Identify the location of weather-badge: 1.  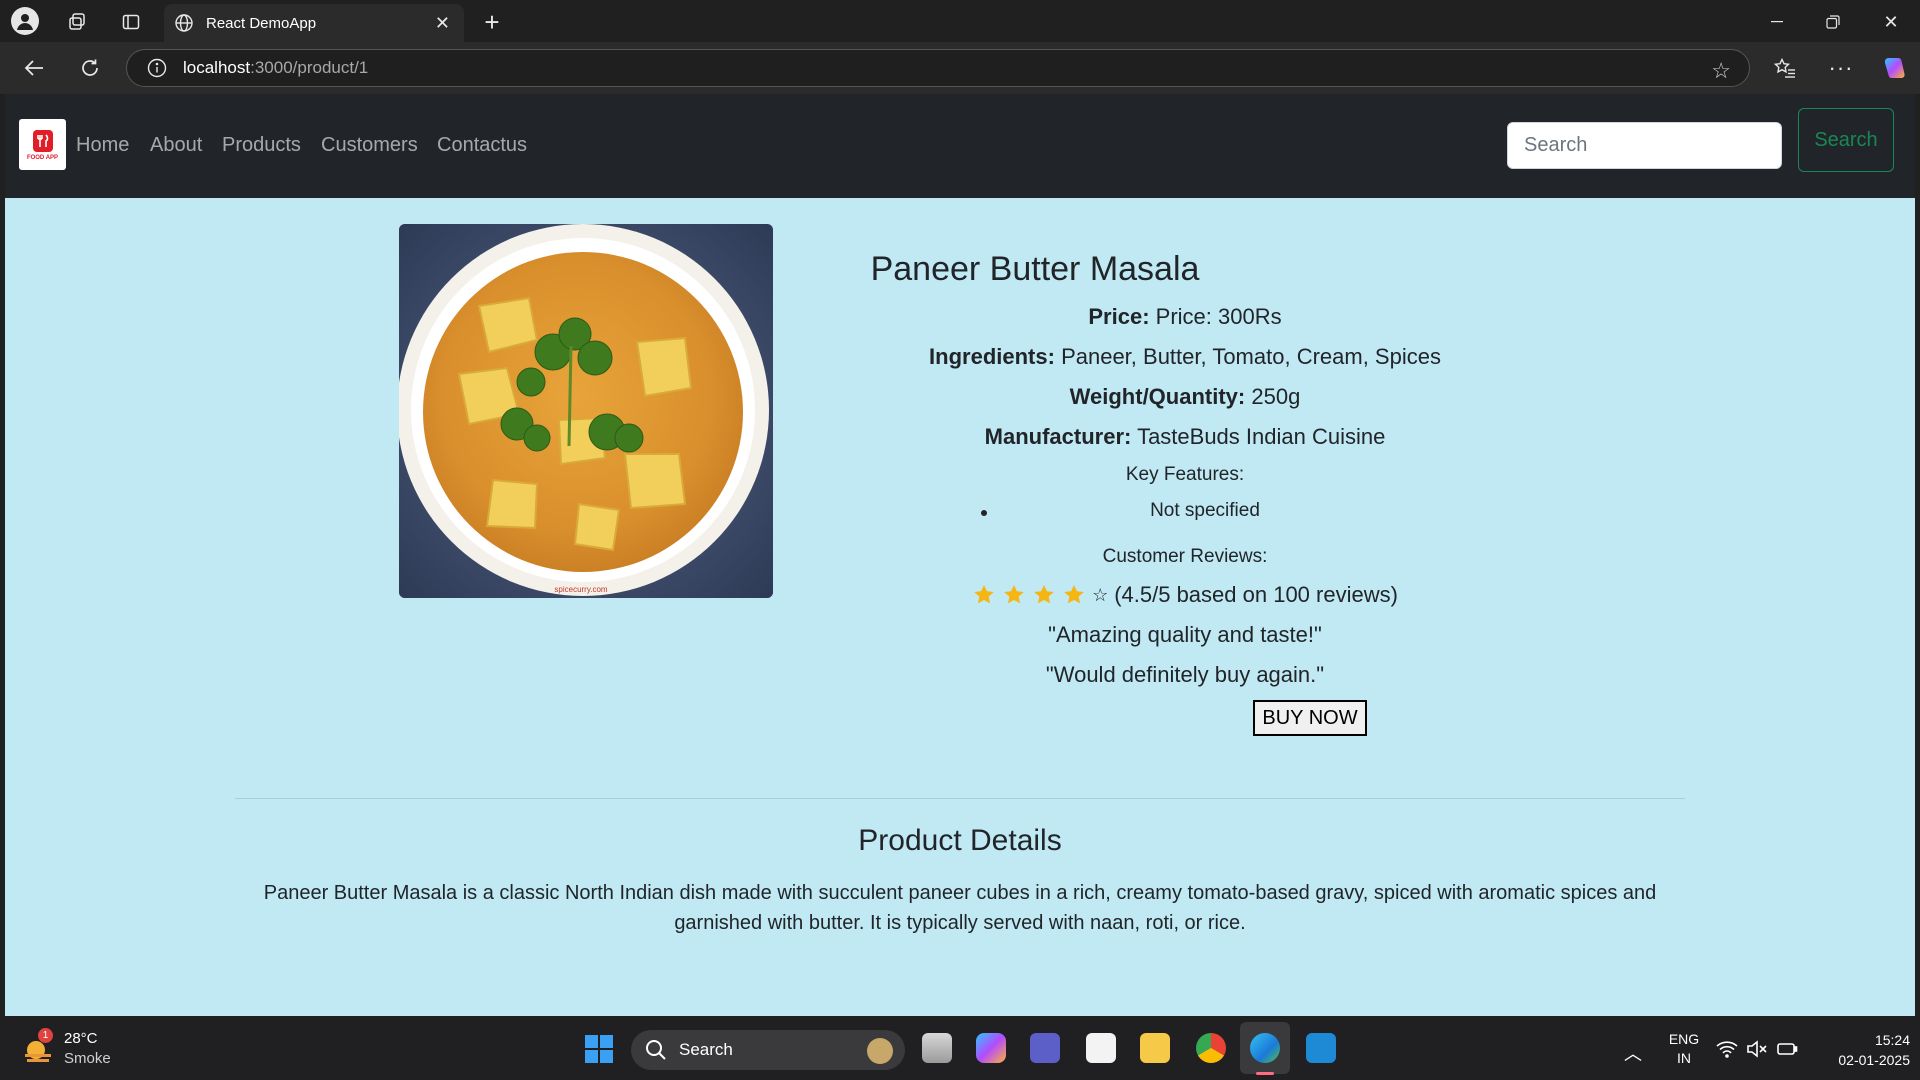
(45, 1035).